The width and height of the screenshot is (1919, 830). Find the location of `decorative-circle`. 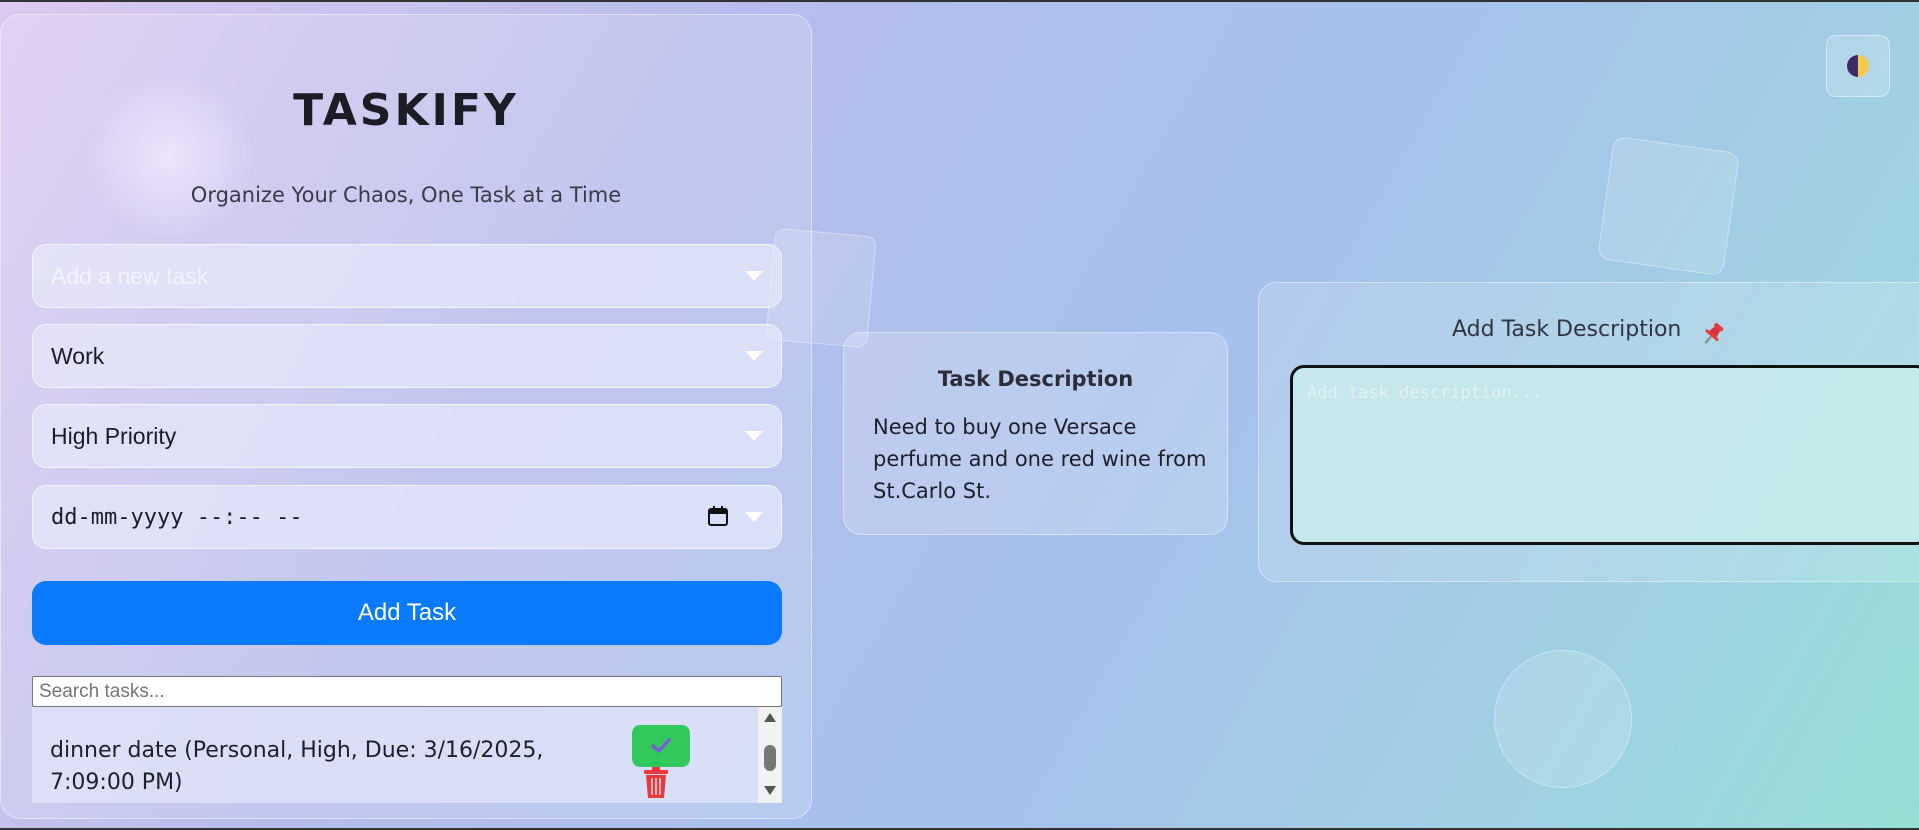

decorative-circle is located at coordinates (1563, 719).